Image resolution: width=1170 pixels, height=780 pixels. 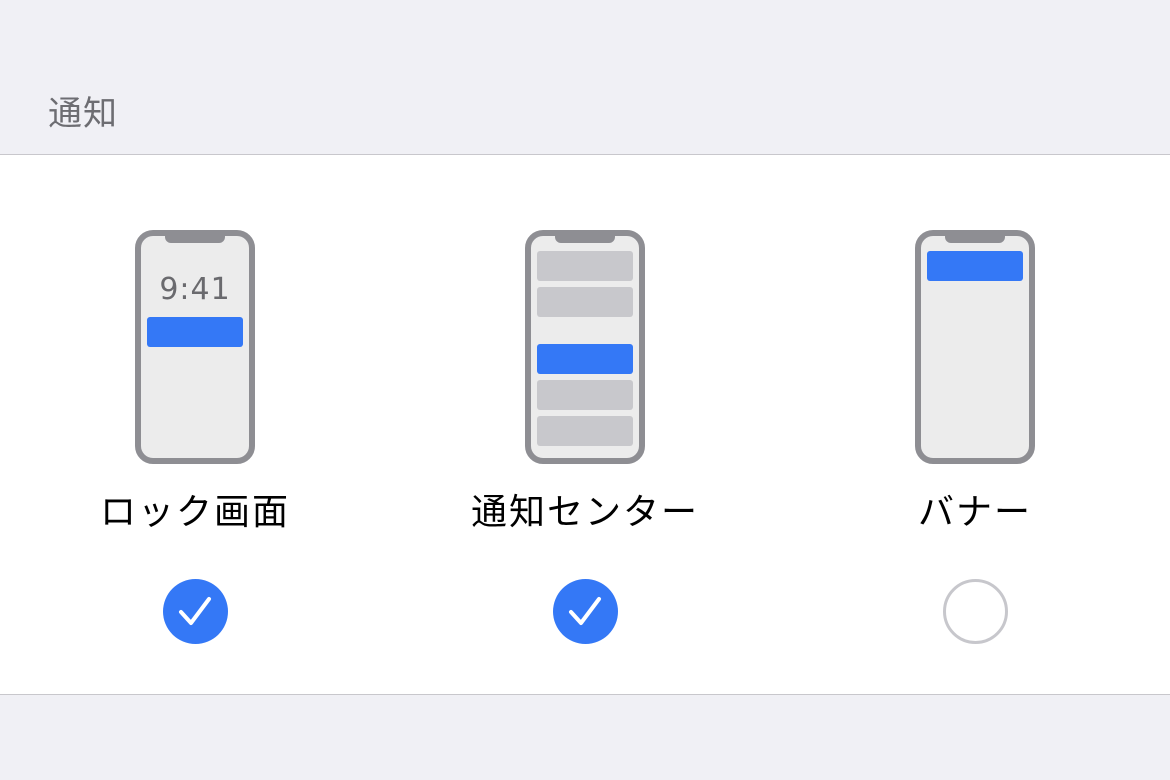 What do you see at coordinates (584, 512) in the screenshot?
I see `option-label-notification-center: 通知センター` at bounding box center [584, 512].